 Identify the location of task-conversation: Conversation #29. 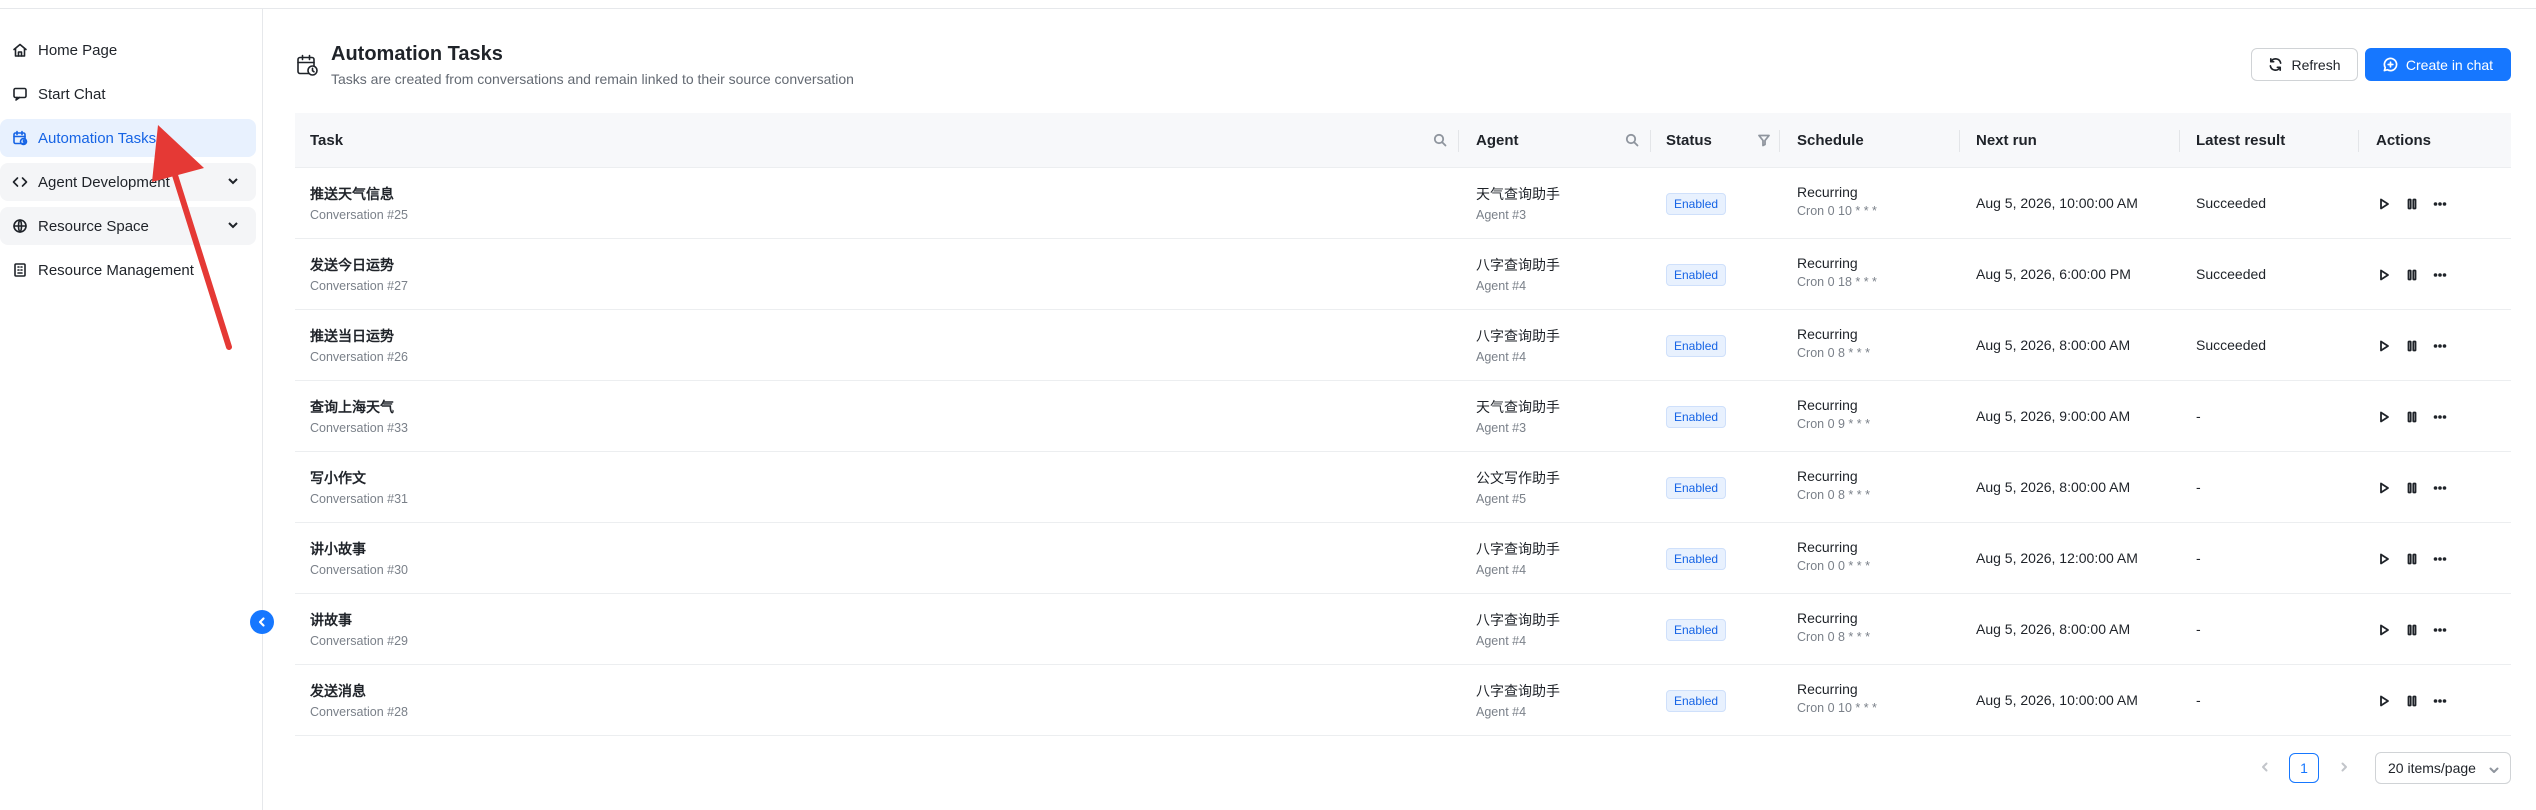
(359, 641).